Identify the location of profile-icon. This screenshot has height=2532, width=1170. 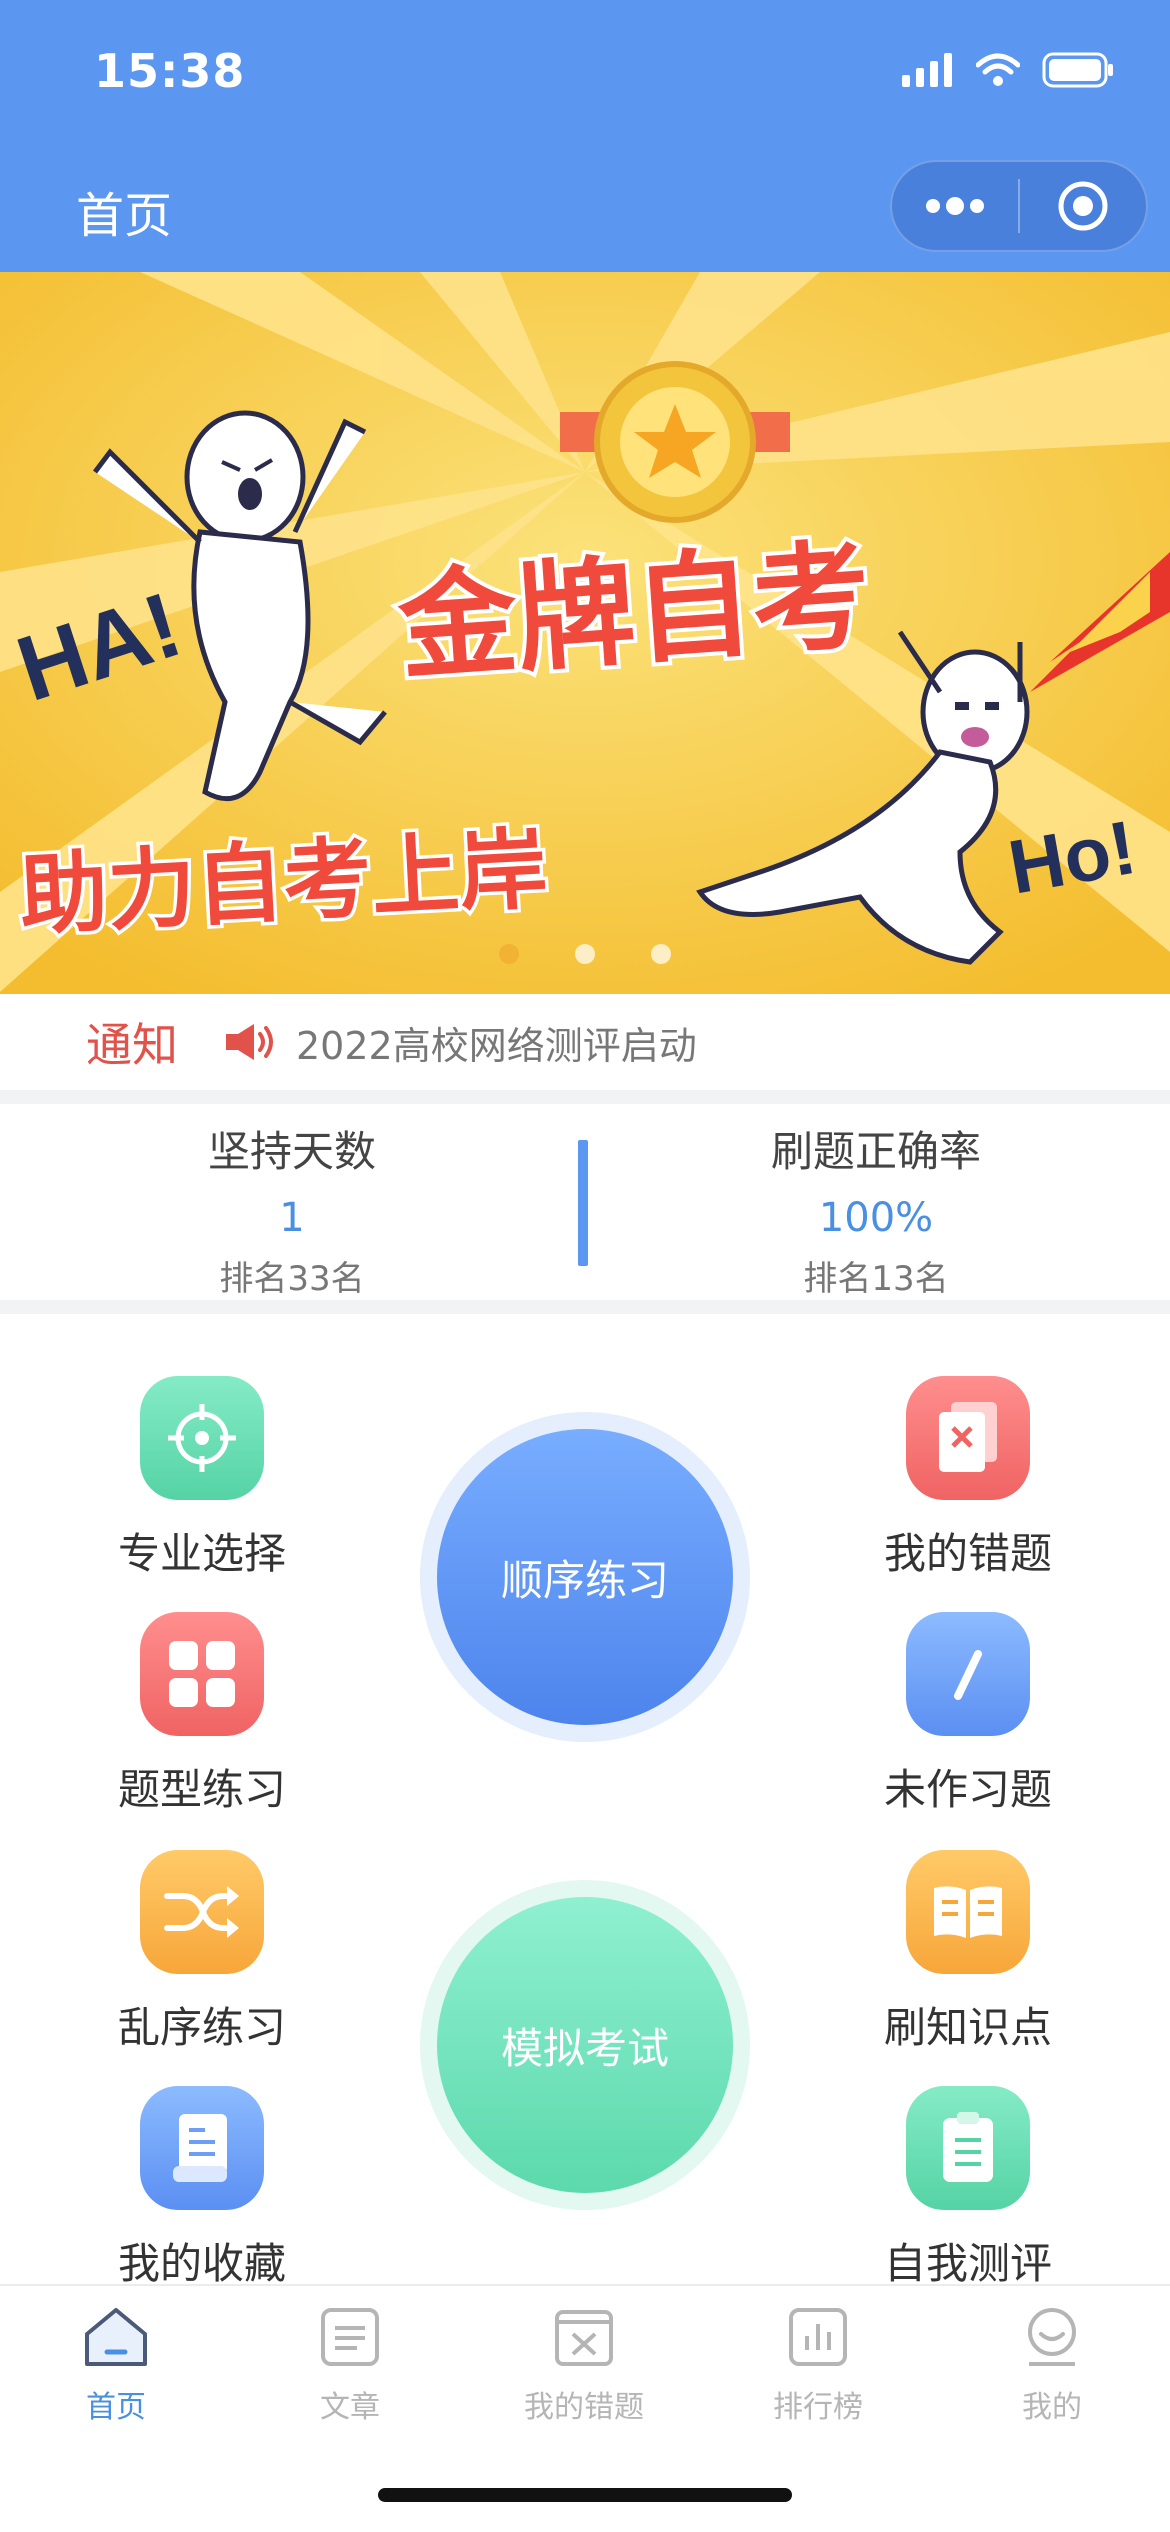
(1052, 2337).